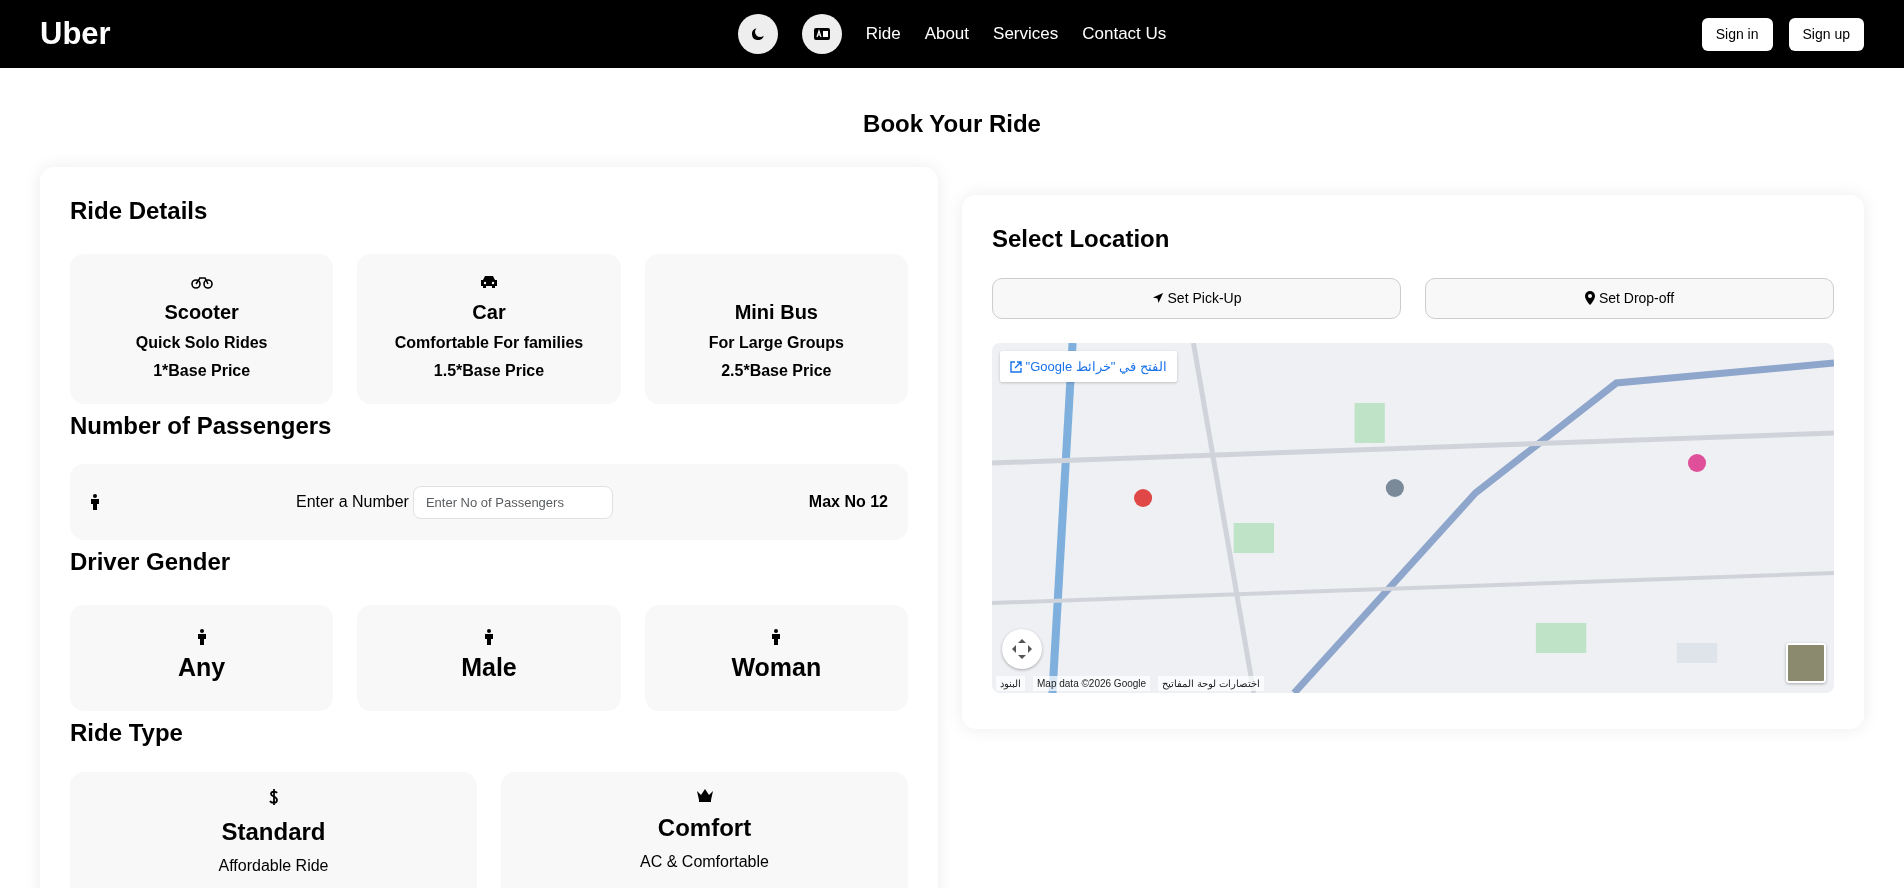 The width and height of the screenshot is (1904, 888). Describe the element at coordinates (1157, 298) in the screenshot. I see `navigation-arrow-icon` at that location.